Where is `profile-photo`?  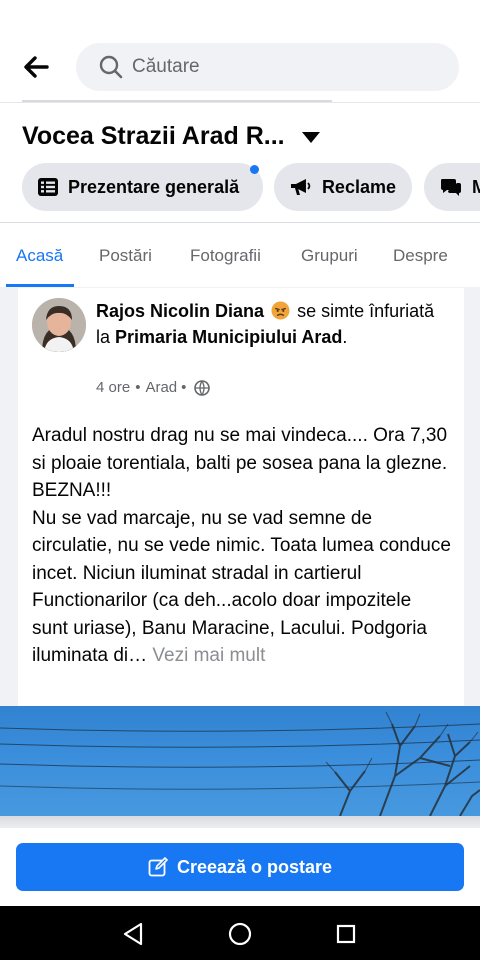
profile-photo is located at coordinates (59, 325).